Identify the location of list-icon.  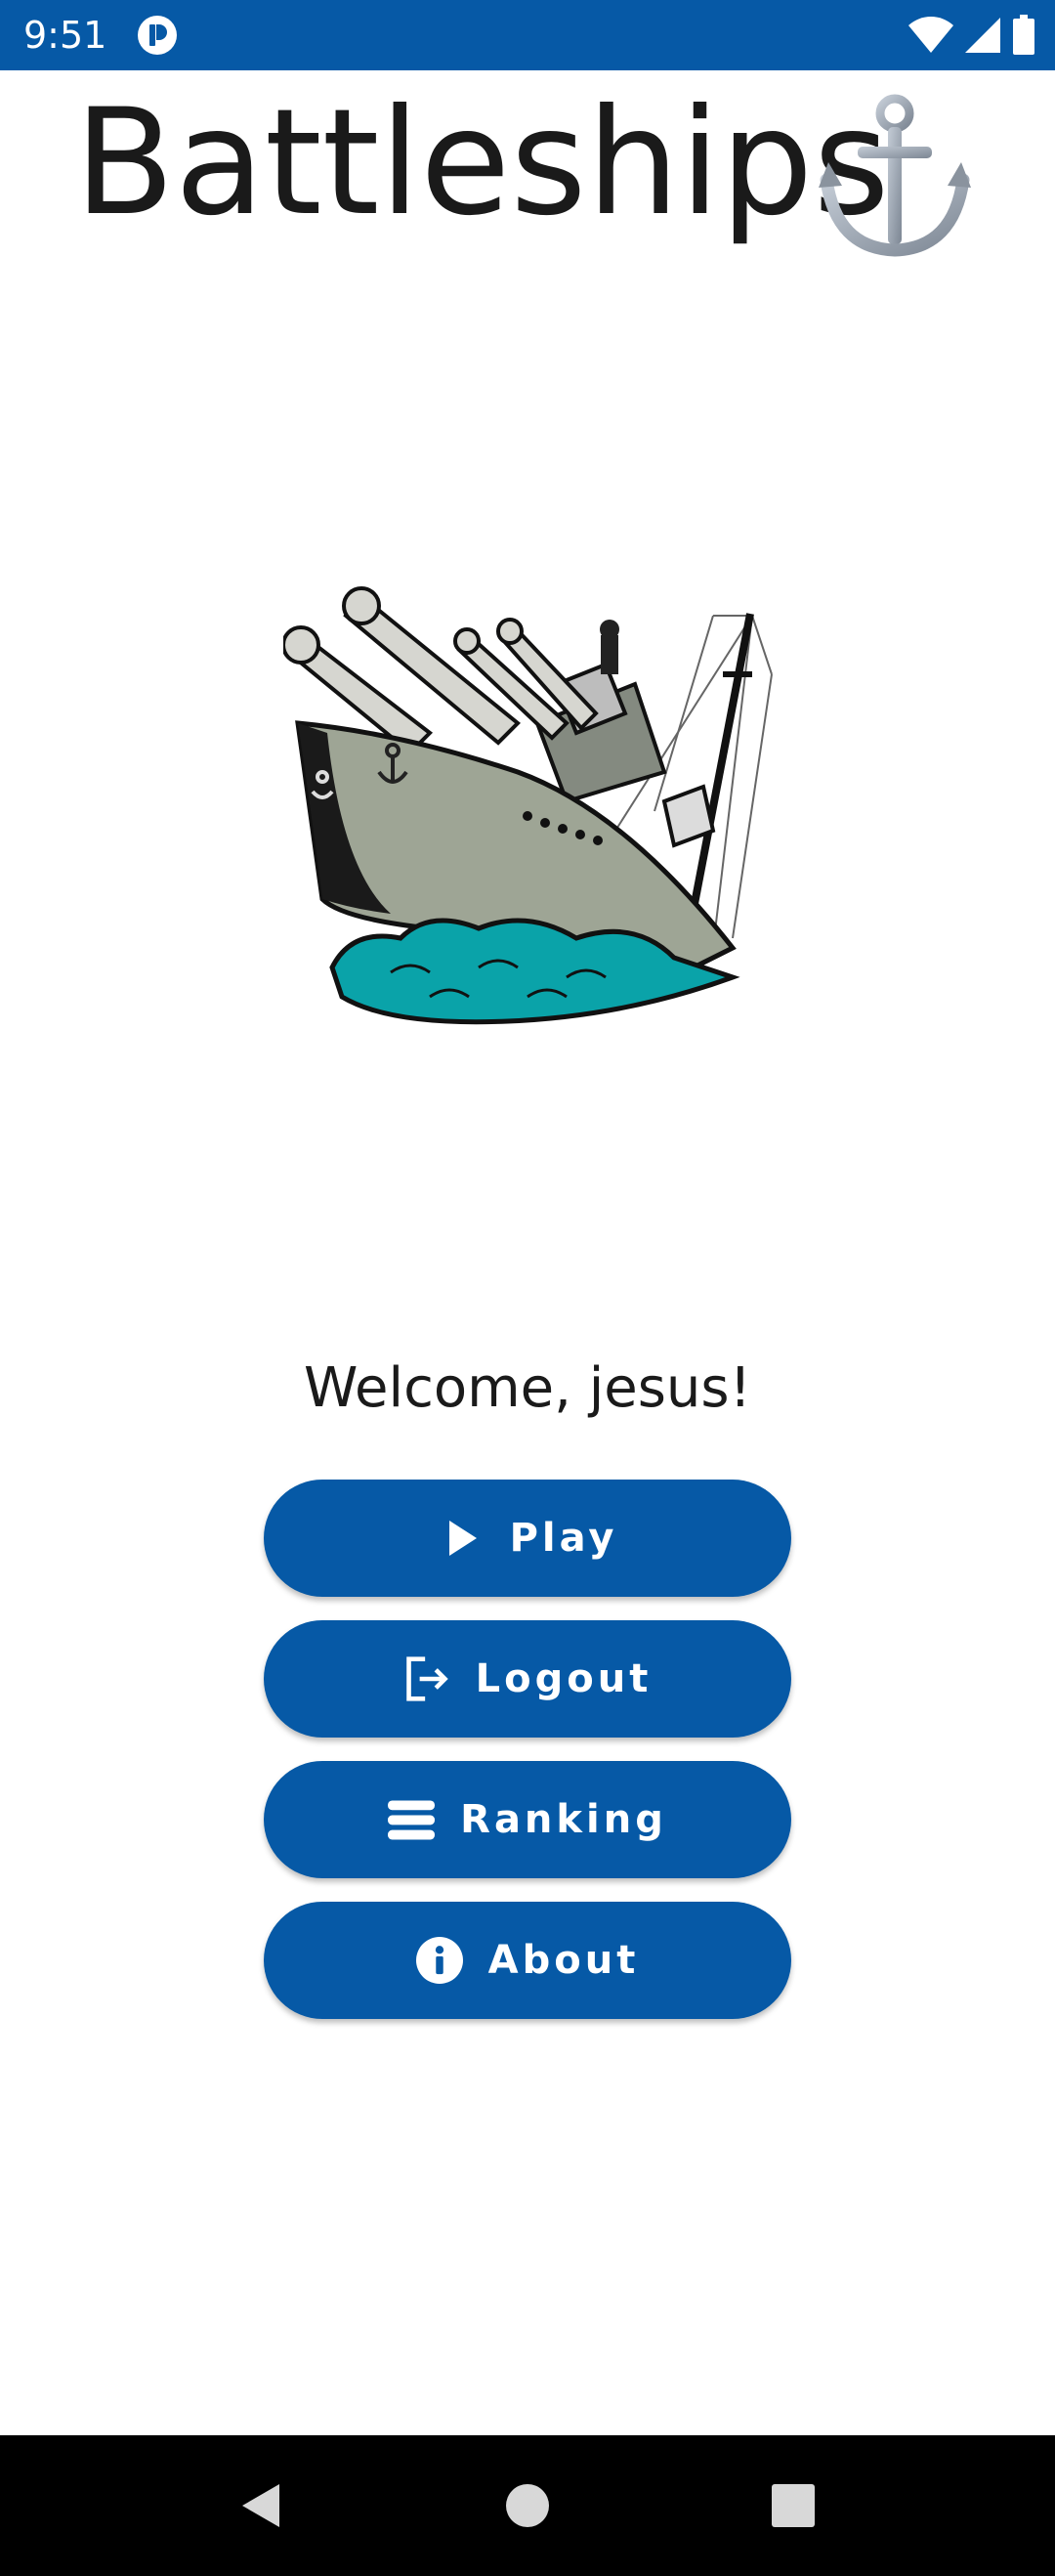
(412, 1820).